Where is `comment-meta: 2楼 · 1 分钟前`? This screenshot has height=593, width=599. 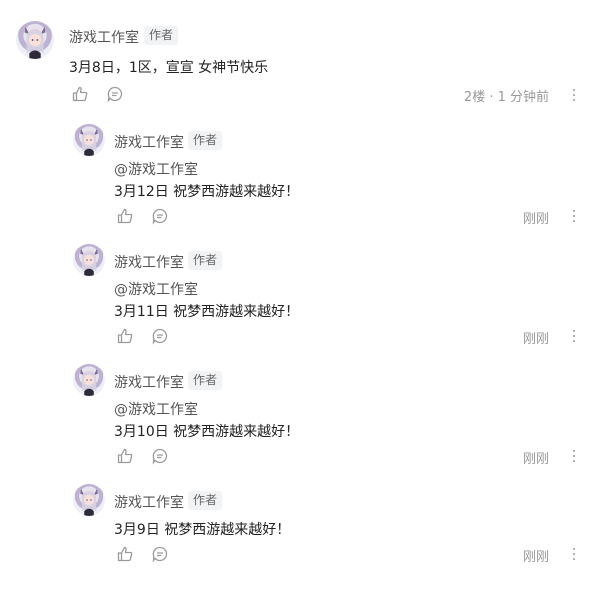
comment-meta: 2楼 · 1 分钟前 is located at coordinates (506, 97).